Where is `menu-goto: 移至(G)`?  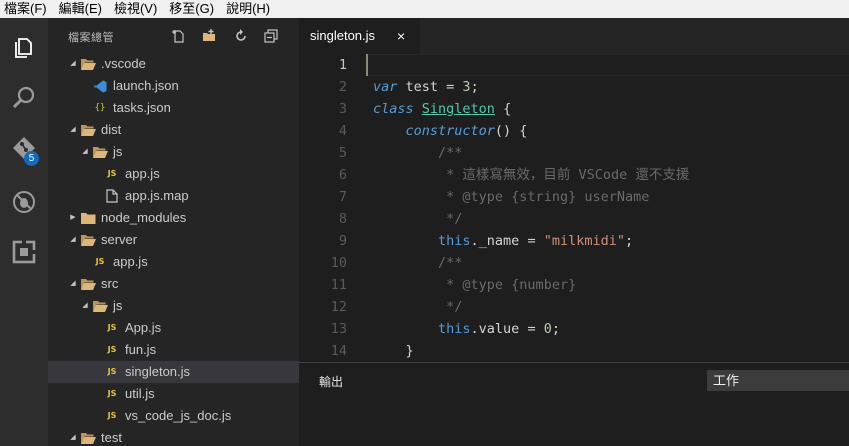 menu-goto: 移至(G) is located at coordinates (191, 9).